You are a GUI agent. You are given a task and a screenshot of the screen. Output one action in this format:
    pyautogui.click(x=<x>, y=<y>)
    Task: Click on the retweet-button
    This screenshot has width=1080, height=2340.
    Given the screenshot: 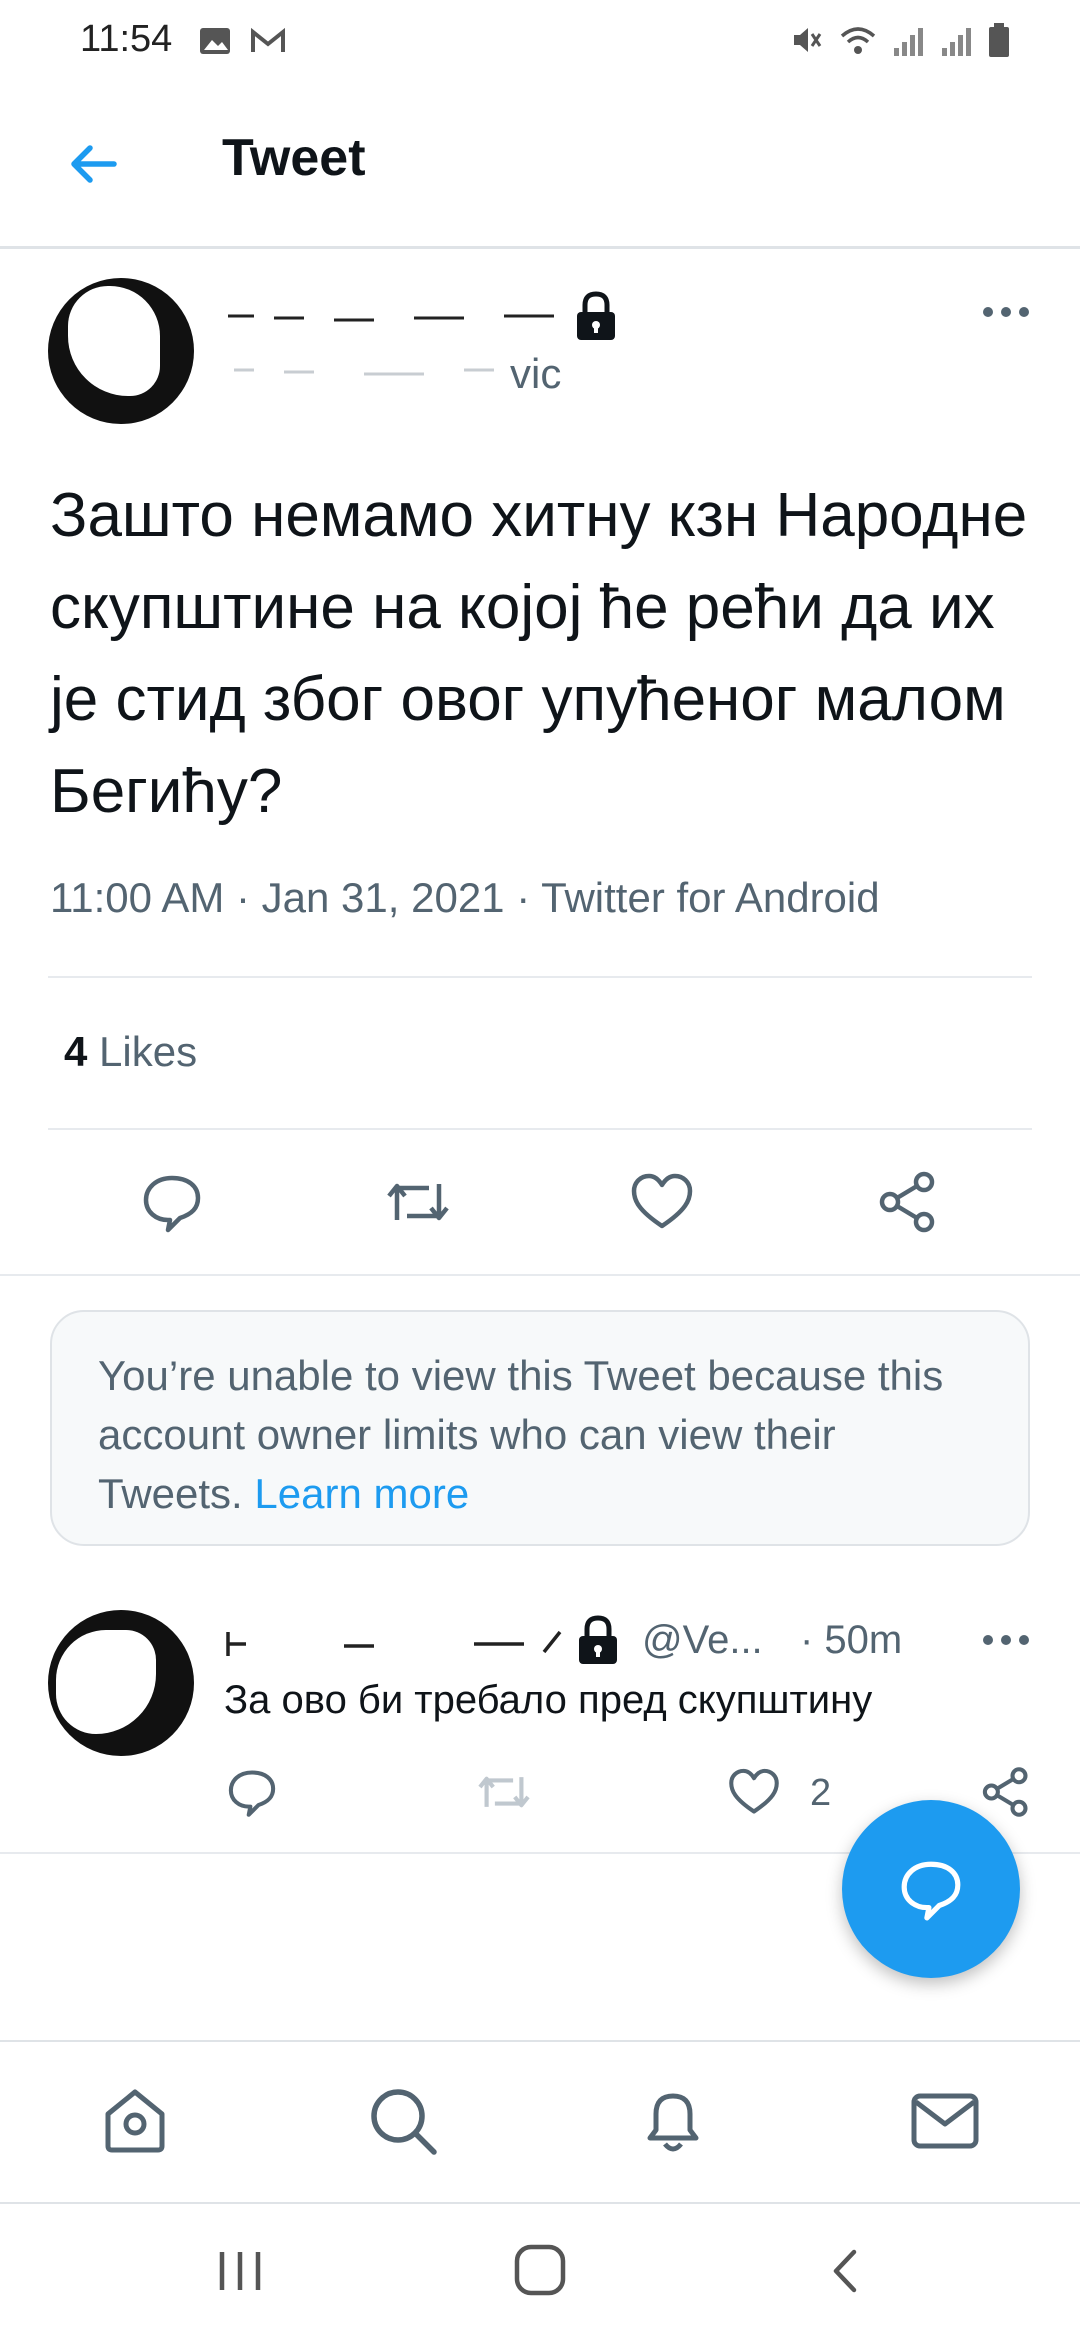 What is the action you would take?
    pyautogui.click(x=418, y=1202)
    